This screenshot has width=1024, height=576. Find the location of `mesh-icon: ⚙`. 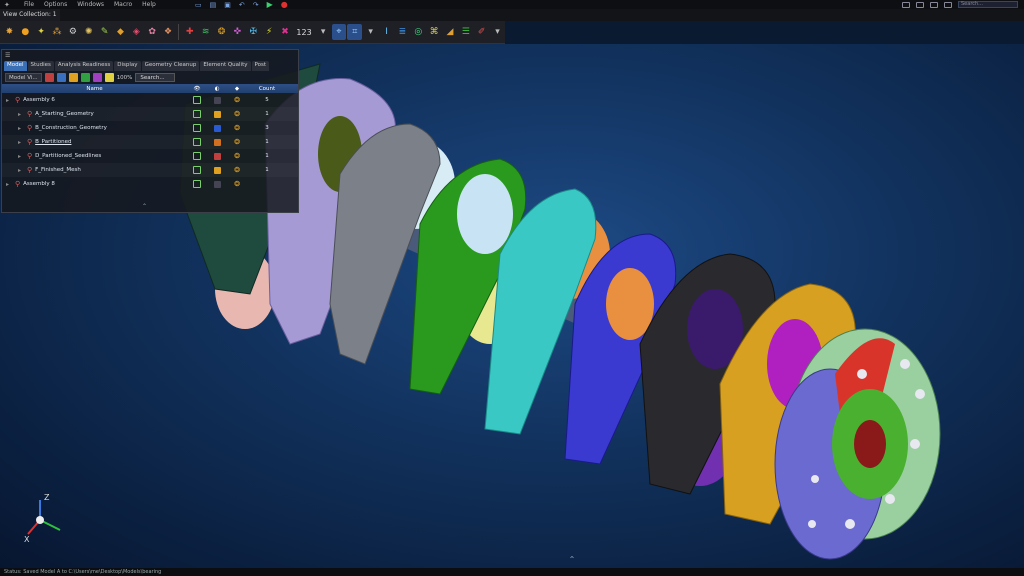

mesh-icon: ⚙ is located at coordinates (72, 32).